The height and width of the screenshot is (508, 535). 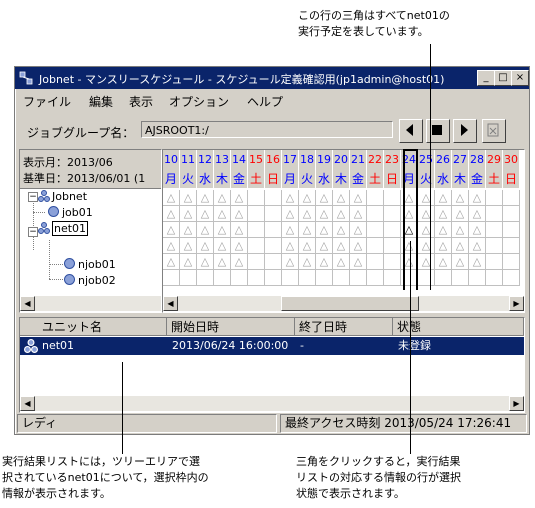 What do you see at coordinates (231, 327) in the screenshot?
I see `column-header-start: 開始日時` at bounding box center [231, 327].